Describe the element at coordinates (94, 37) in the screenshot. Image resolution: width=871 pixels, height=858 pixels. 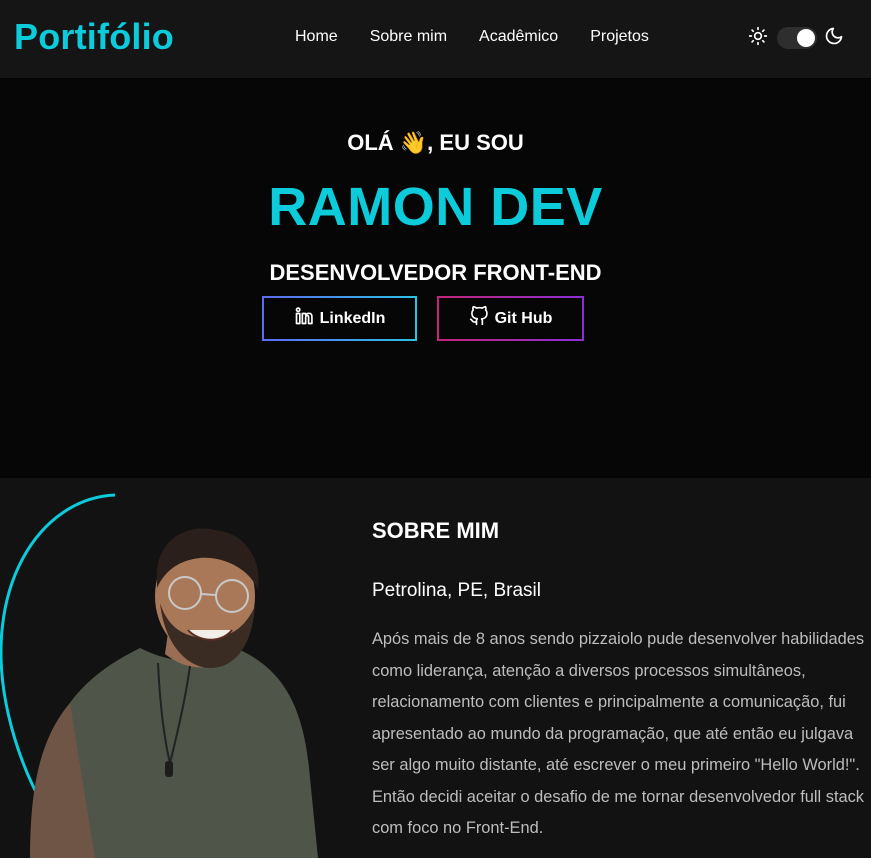
I see `brand-logo: Portifólio` at that location.